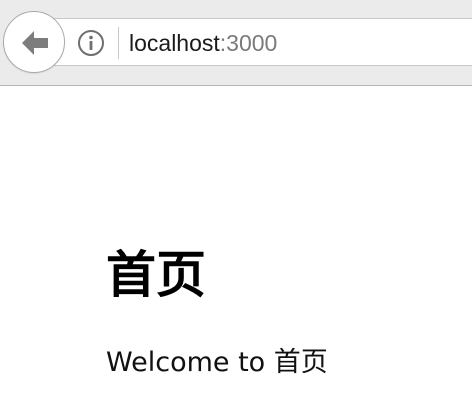 This screenshot has width=472, height=420. I want to click on url-port: :3000, so click(248, 43).